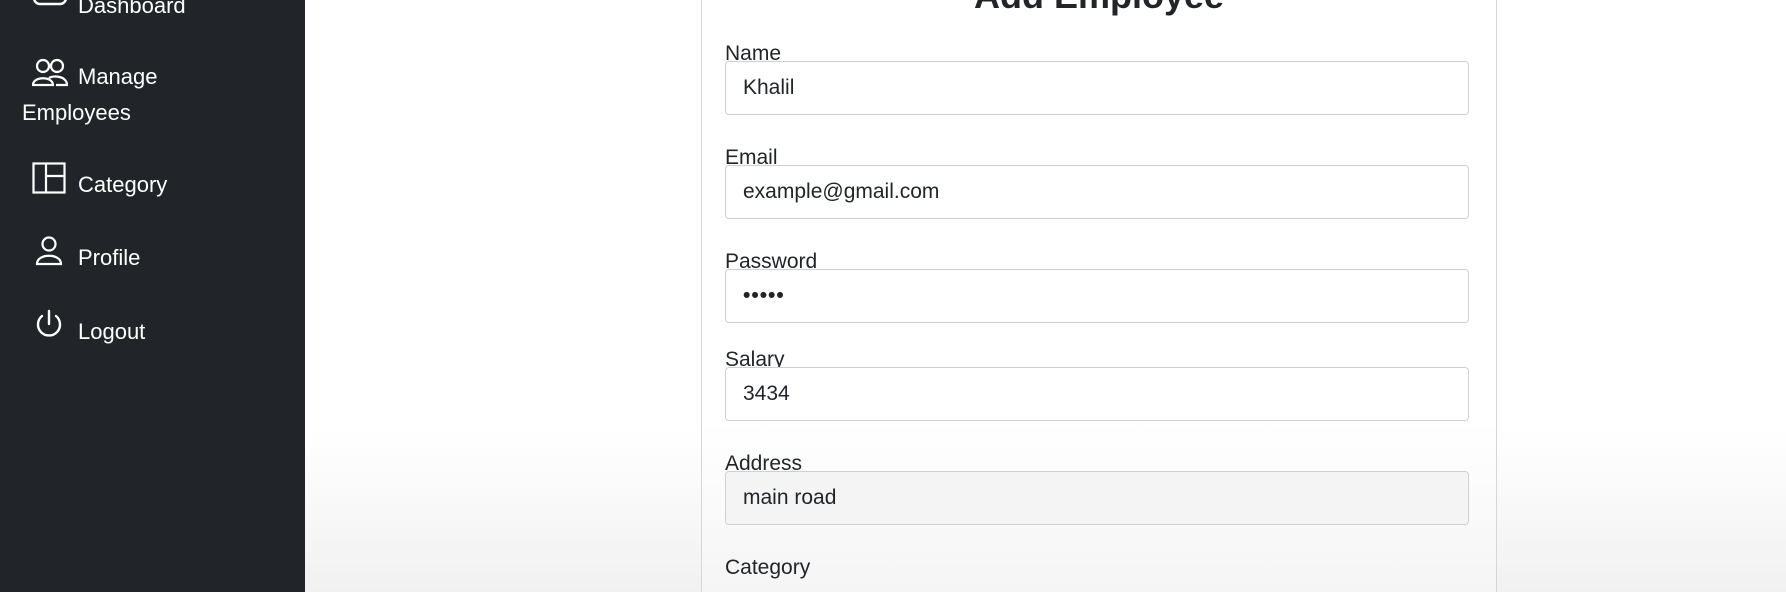 The height and width of the screenshot is (592, 1786). I want to click on sidebar-item-category: Category, so click(152, 182).